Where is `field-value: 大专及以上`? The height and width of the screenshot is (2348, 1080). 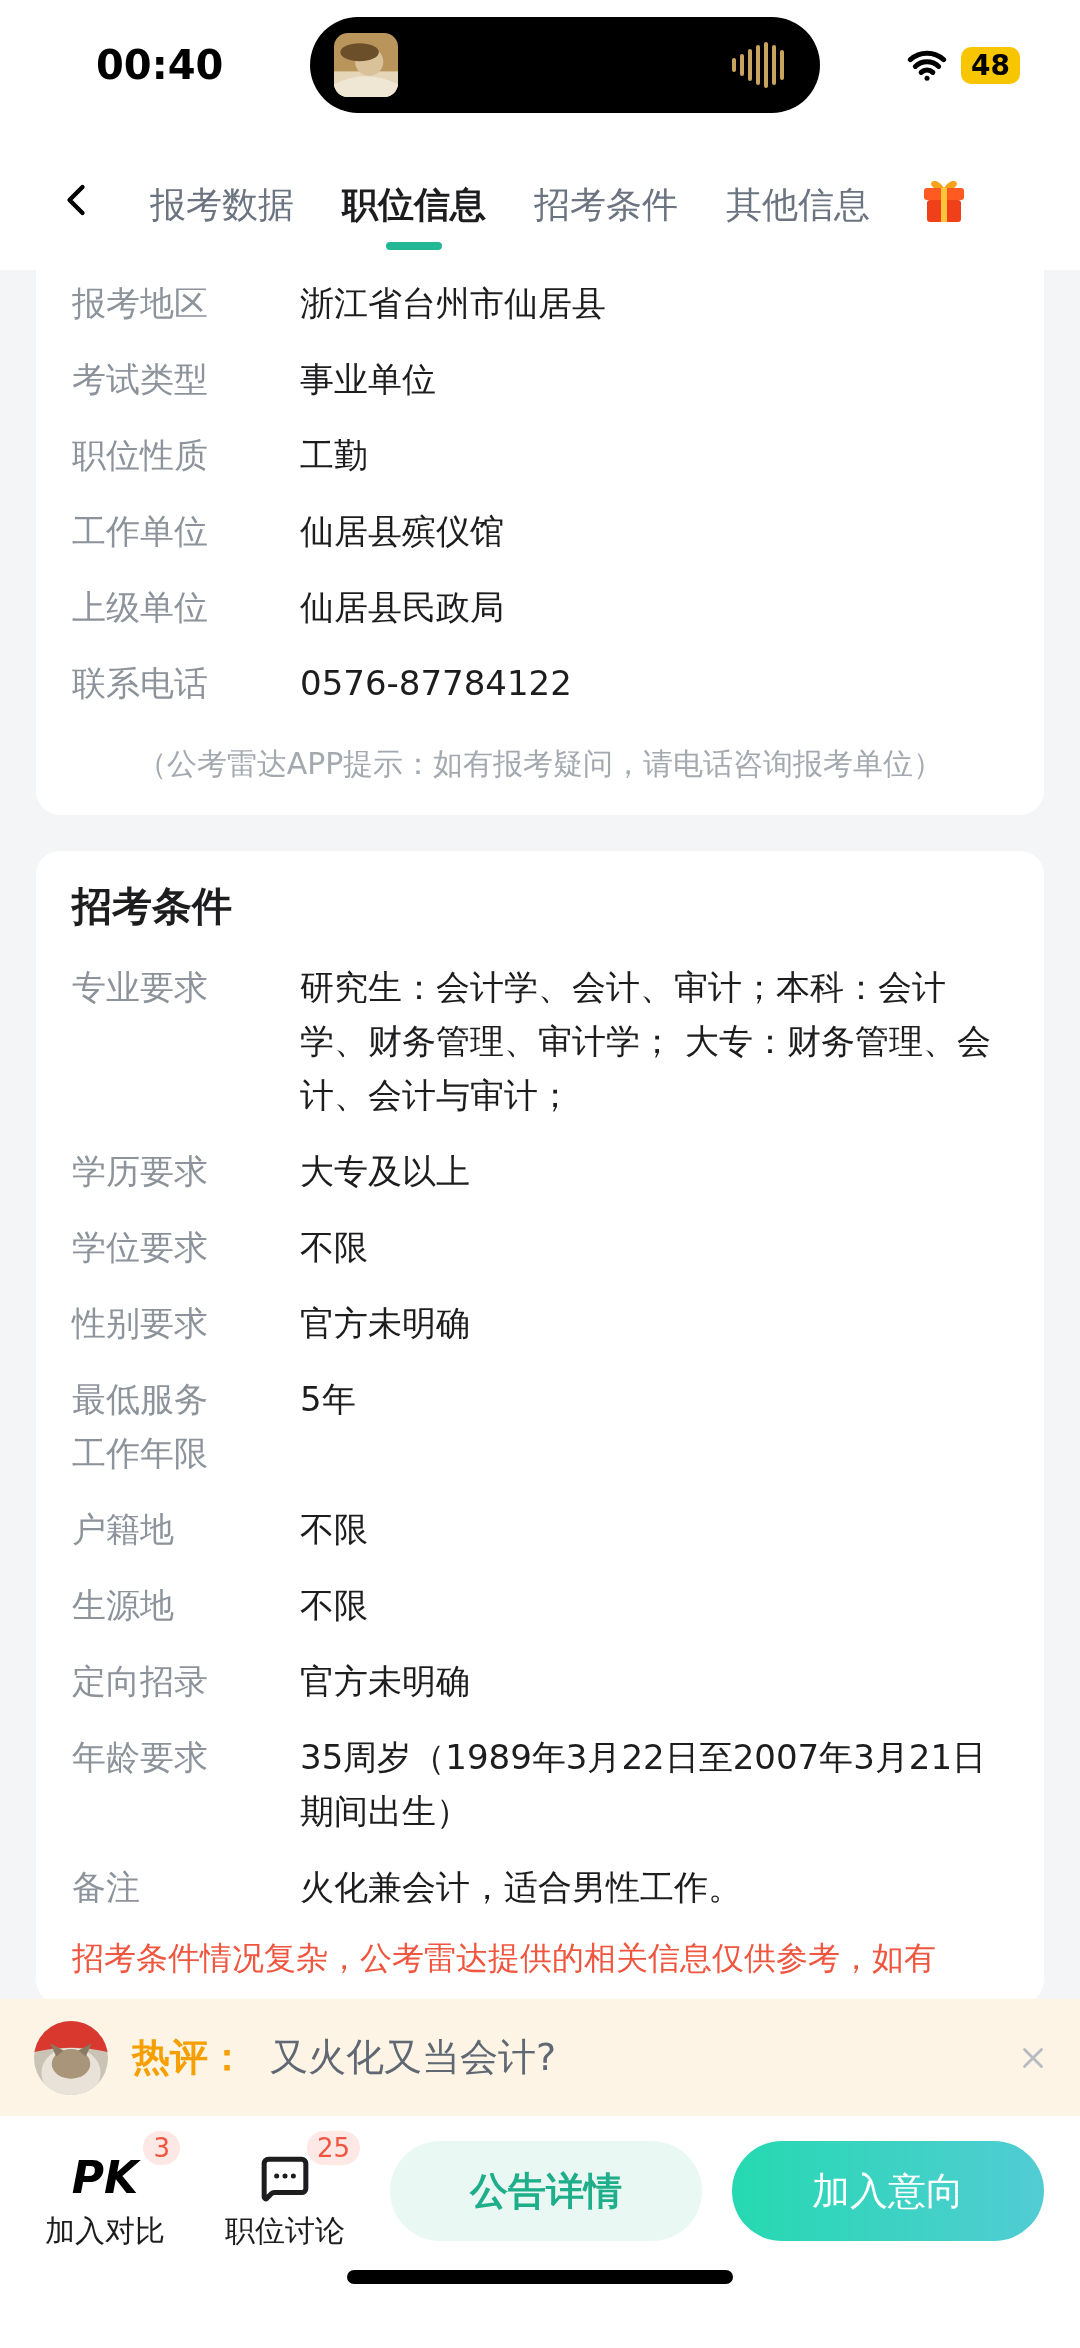 field-value: 大专及以上 is located at coordinates (385, 1171).